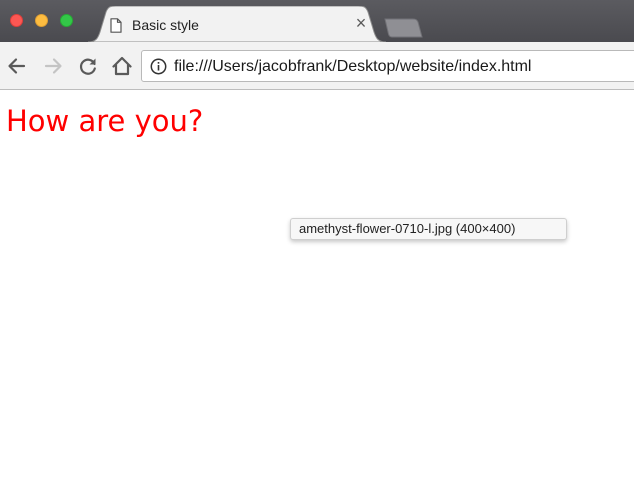 This screenshot has width=634, height=488. Describe the element at coordinates (41, 20) in the screenshot. I see `window-minimize-button` at that location.